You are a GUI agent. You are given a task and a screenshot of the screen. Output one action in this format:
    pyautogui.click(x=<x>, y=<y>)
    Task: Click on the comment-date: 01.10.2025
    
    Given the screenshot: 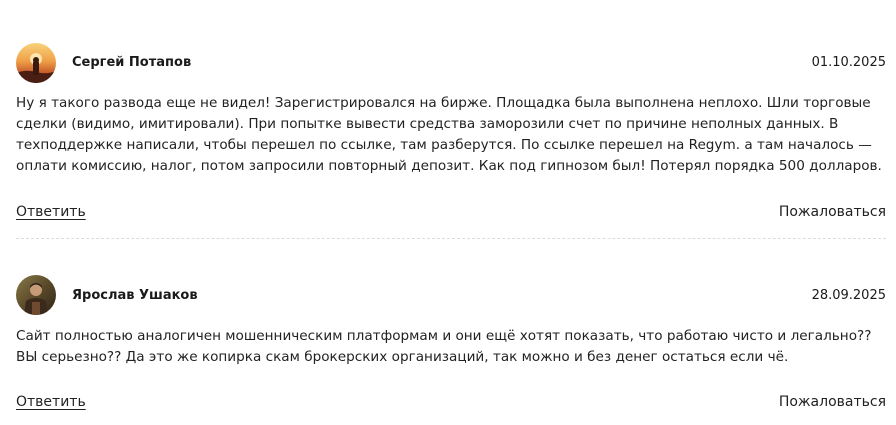 What is the action you would take?
    pyautogui.click(x=848, y=62)
    